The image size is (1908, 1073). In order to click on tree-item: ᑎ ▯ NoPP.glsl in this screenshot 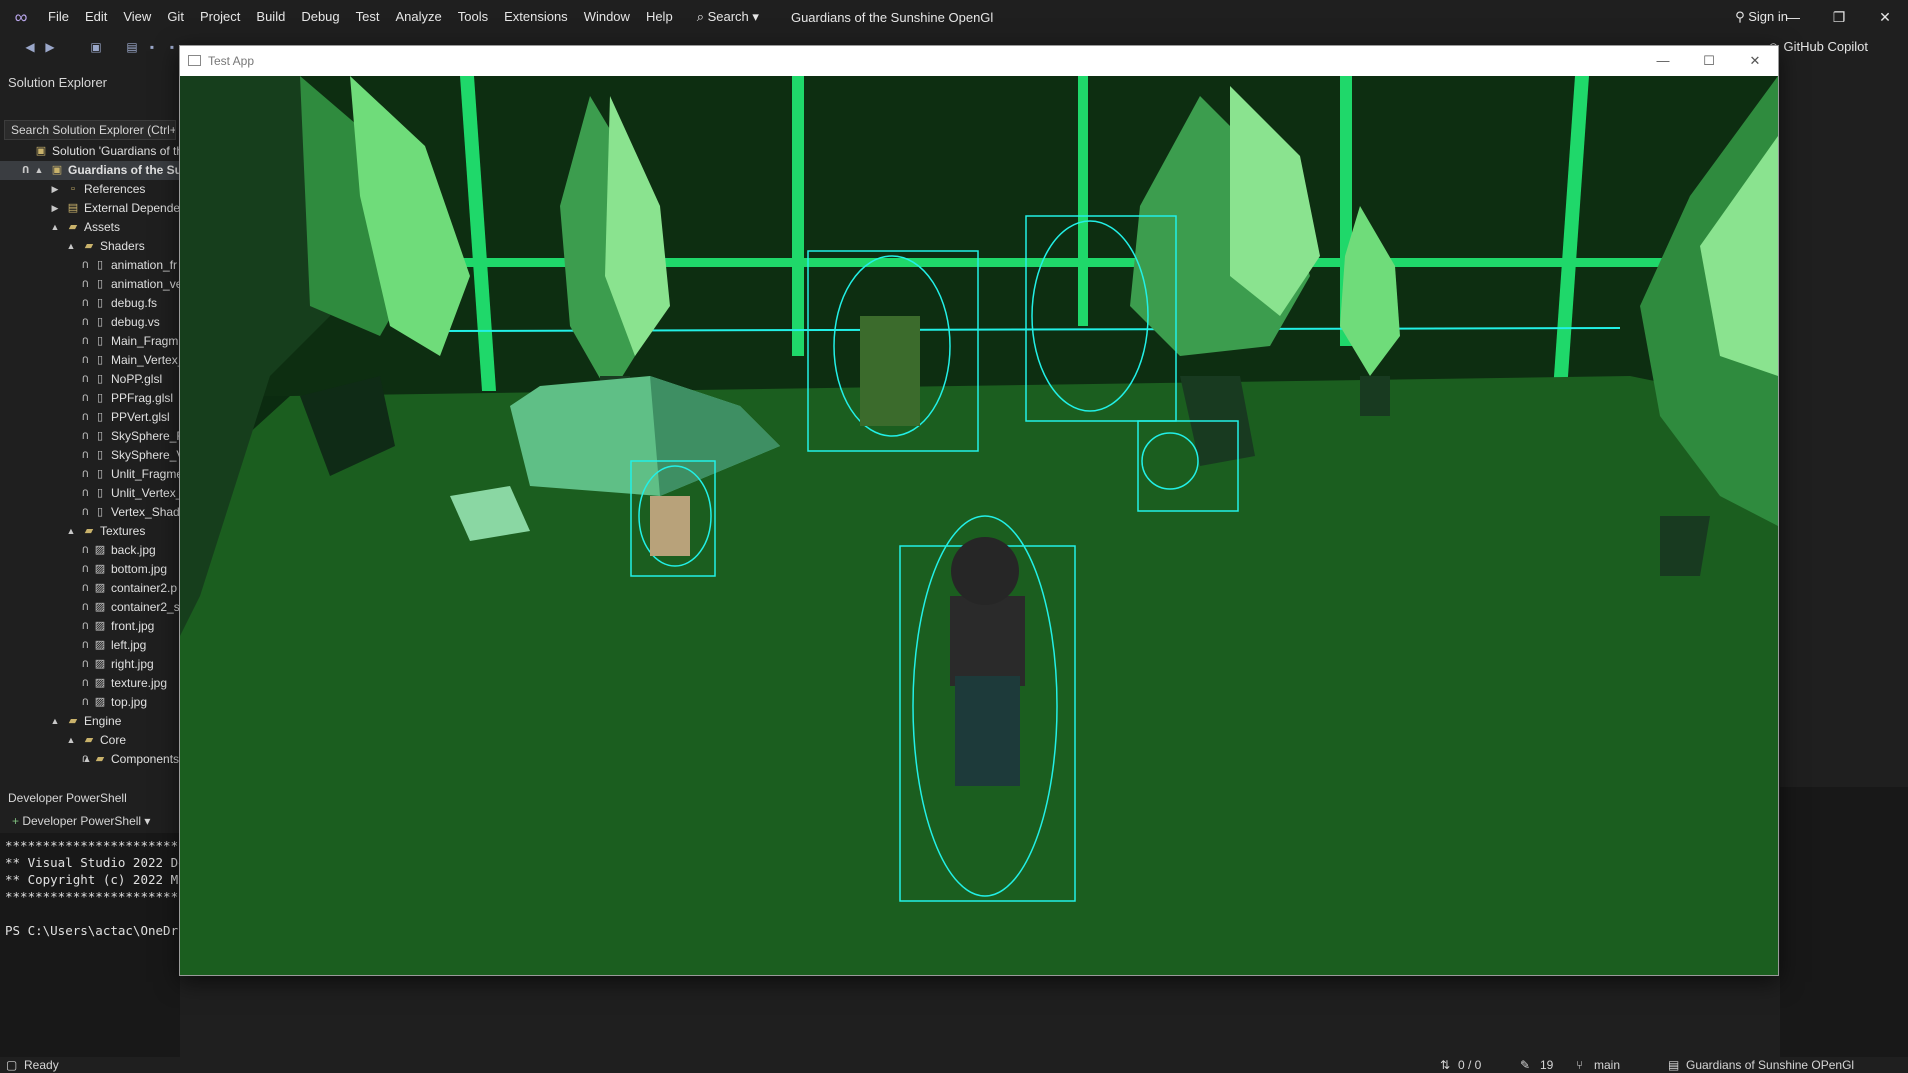, I will do `click(90, 379)`.